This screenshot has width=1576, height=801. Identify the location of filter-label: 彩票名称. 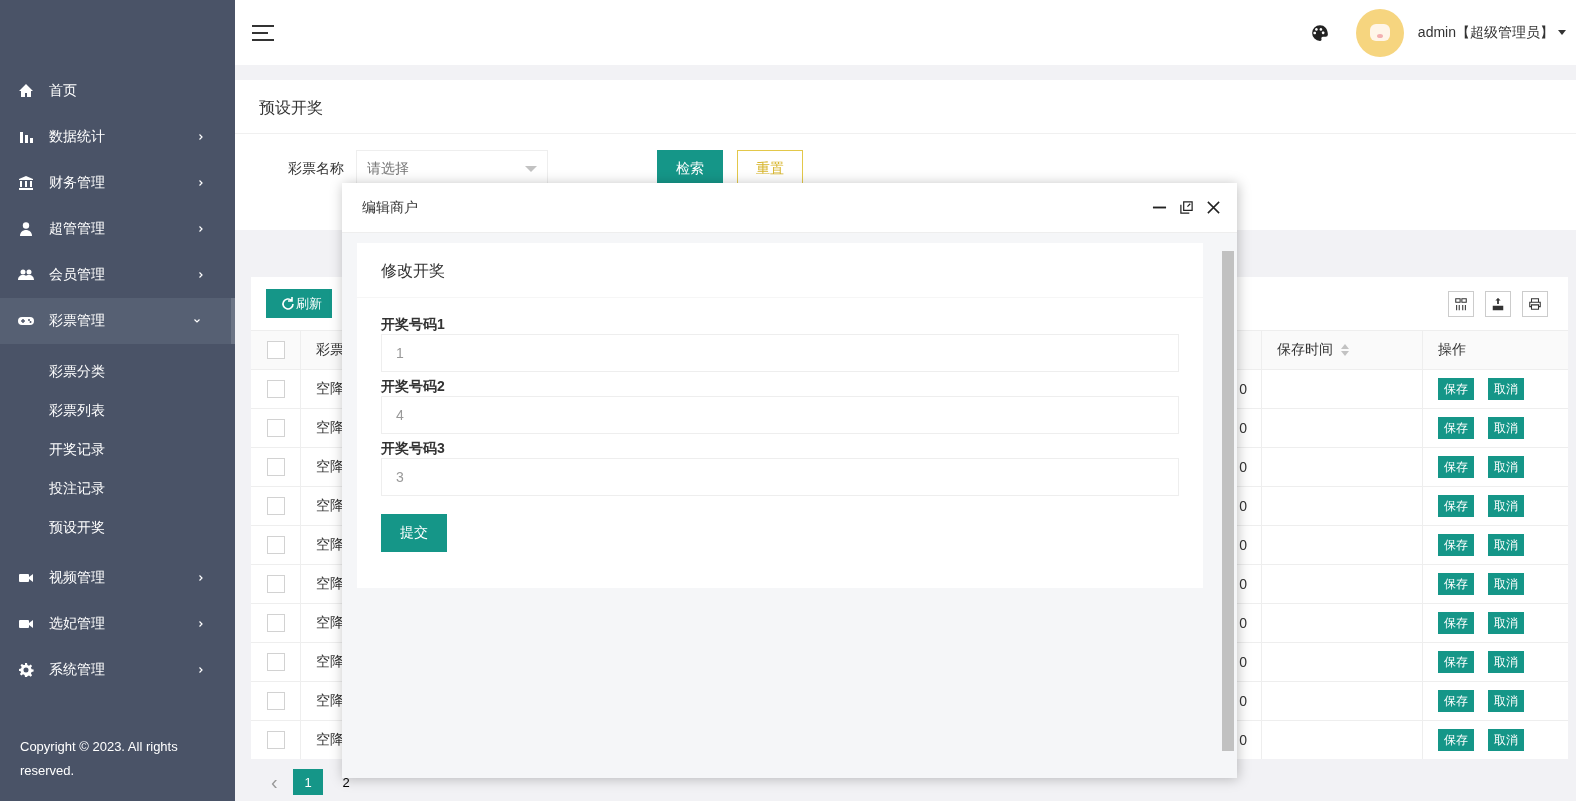
(316, 169).